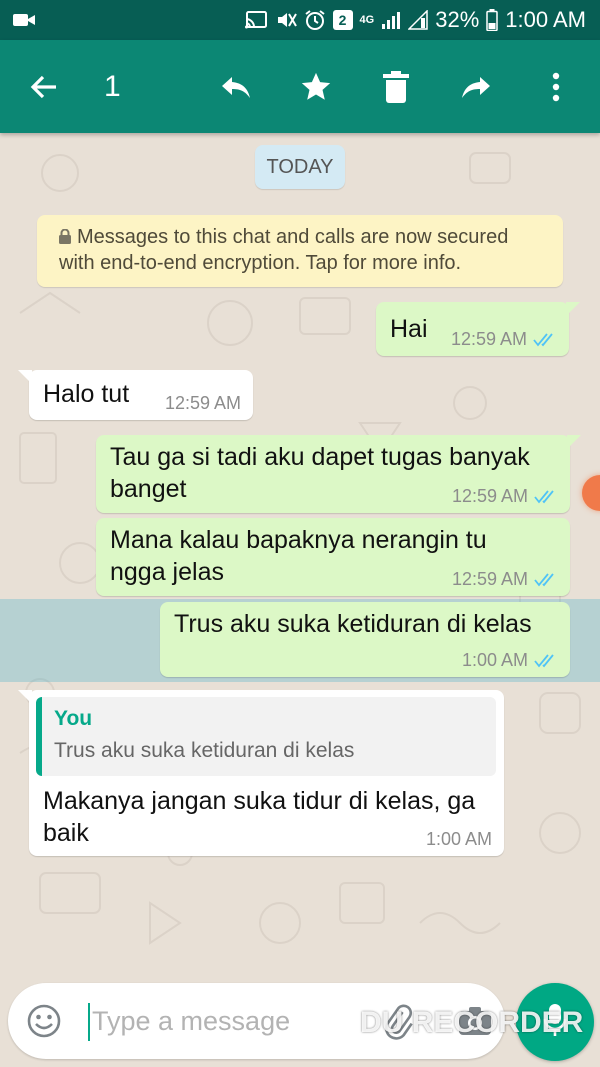 Image resolution: width=600 pixels, height=1067 pixels. I want to click on quoted-message: You Trus aku suka ketiduran di kelas, so click(266, 736).